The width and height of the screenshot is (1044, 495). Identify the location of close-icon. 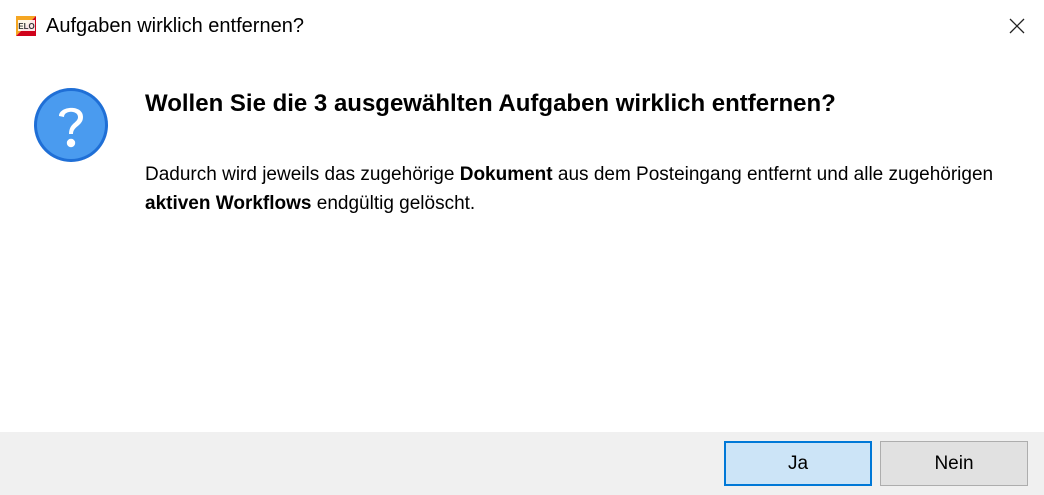
(1017, 26).